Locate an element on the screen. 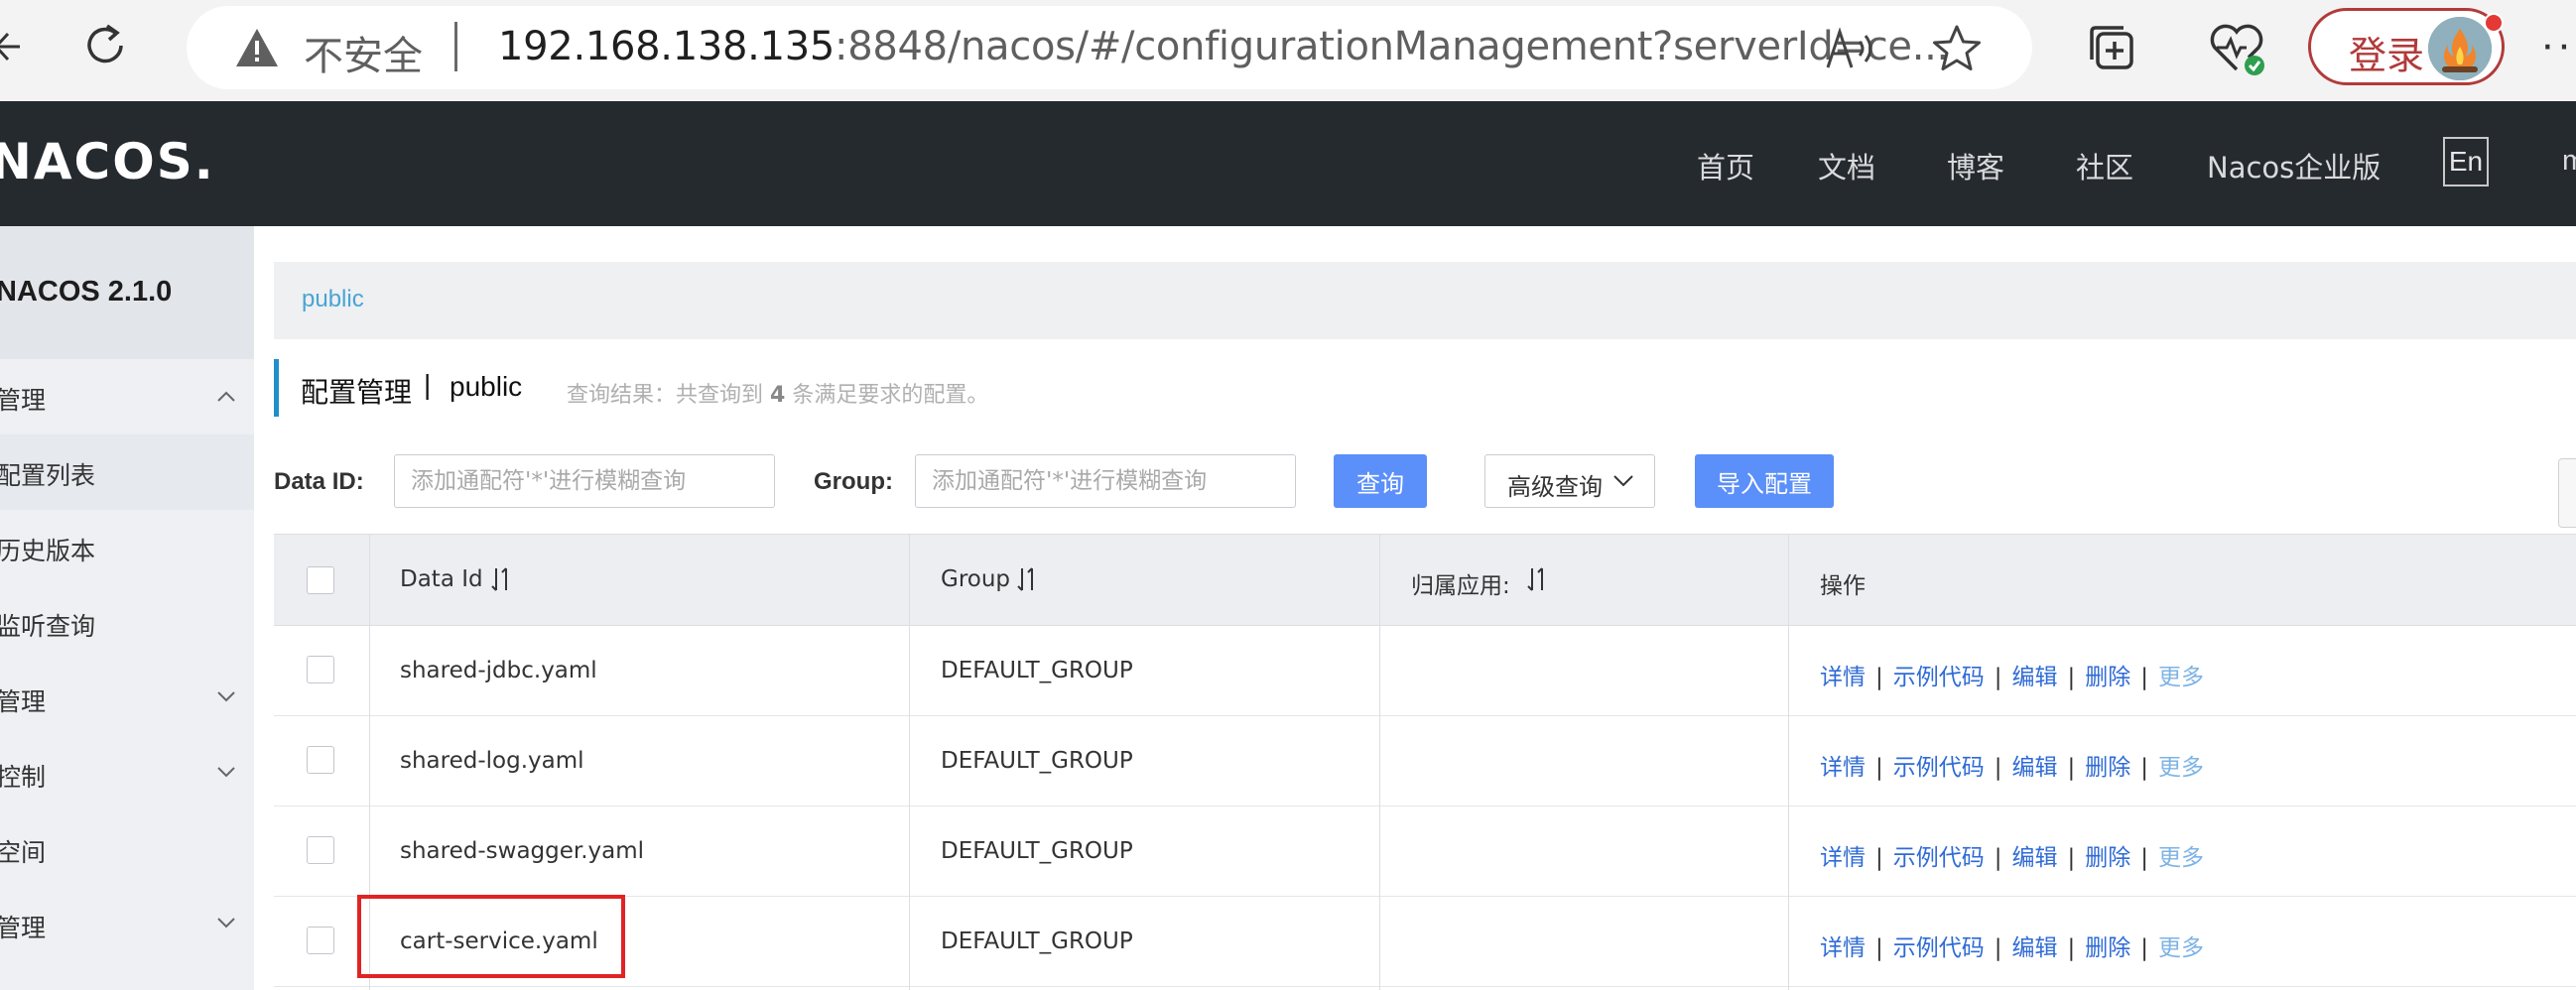 The width and height of the screenshot is (2576, 990). nav-enterprise: Nacos企业版 is located at coordinates (2294, 165).